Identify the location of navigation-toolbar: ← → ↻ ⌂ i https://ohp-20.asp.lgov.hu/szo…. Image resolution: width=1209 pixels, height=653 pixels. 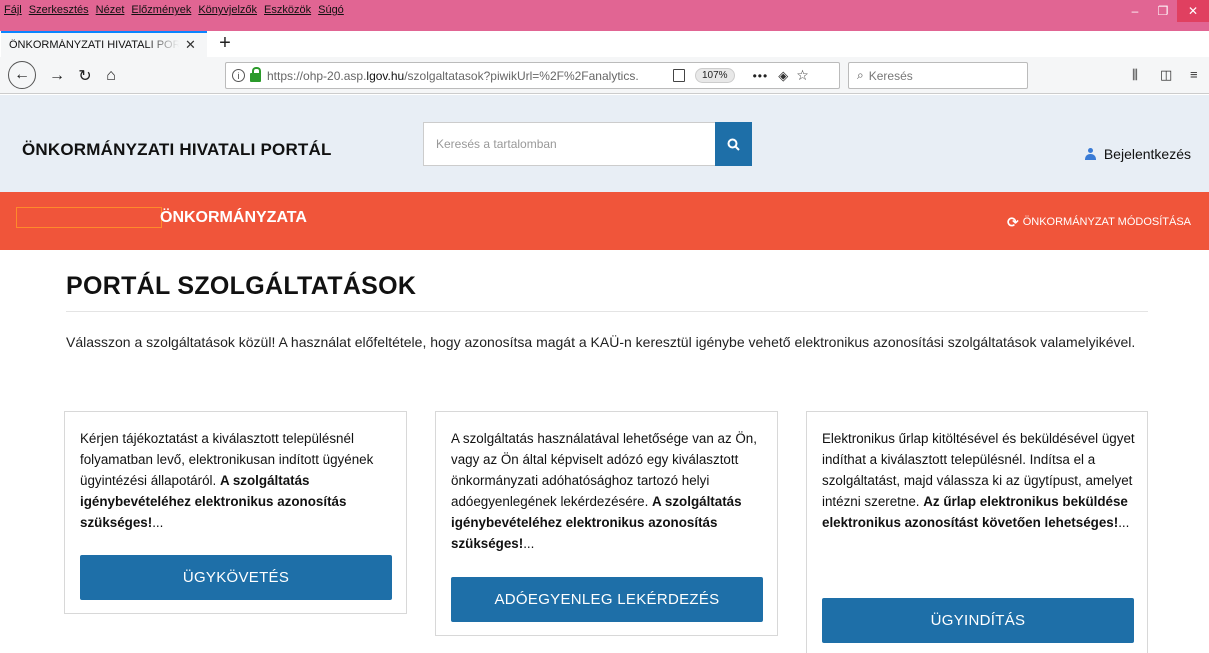
(604, 75).